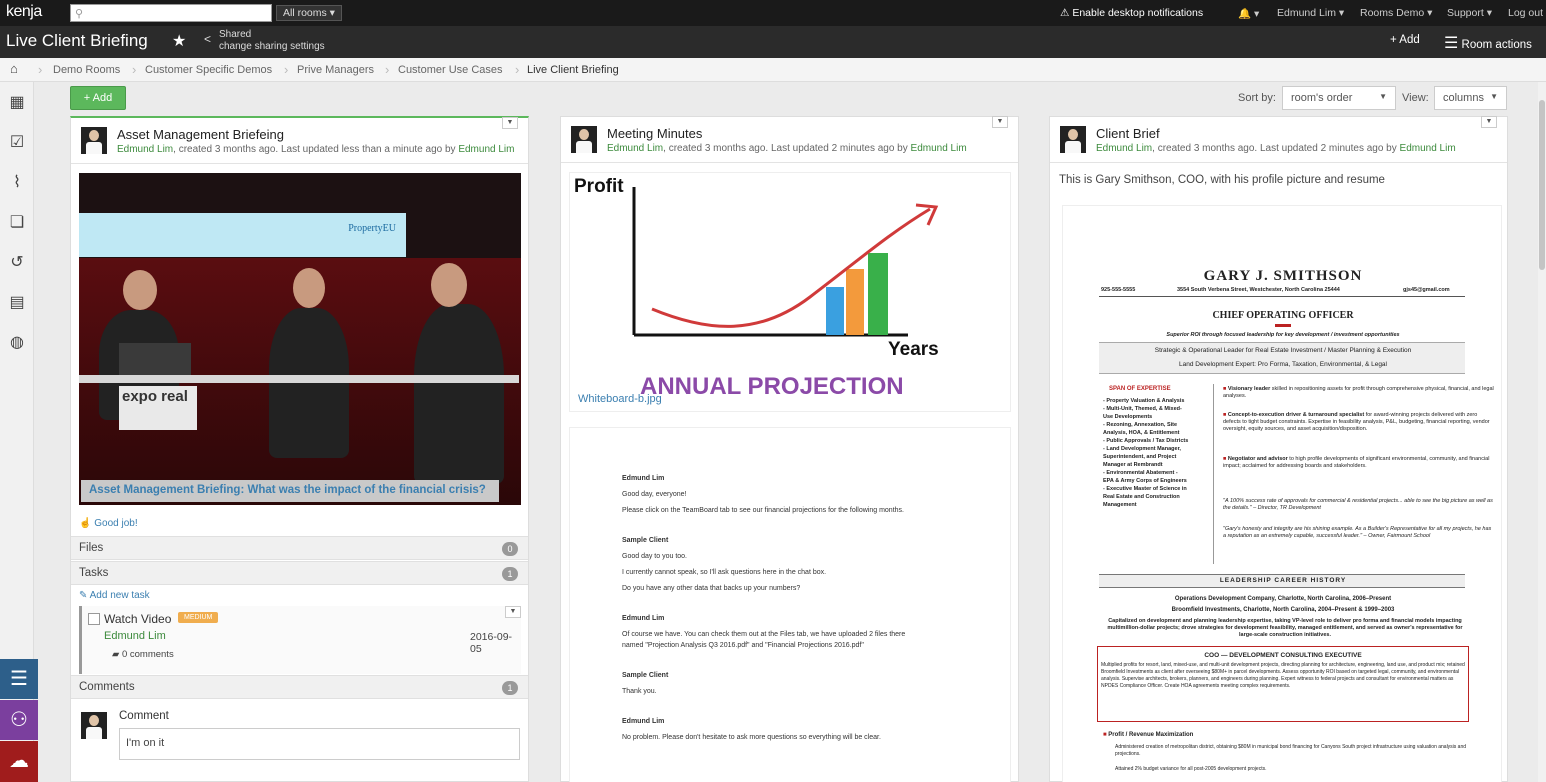 The width and height of the screenshot is (1546, 782). Describe the element at coordinates (510, 574) in the screenshot. I see `tasks-count-badge: 1` at that location.